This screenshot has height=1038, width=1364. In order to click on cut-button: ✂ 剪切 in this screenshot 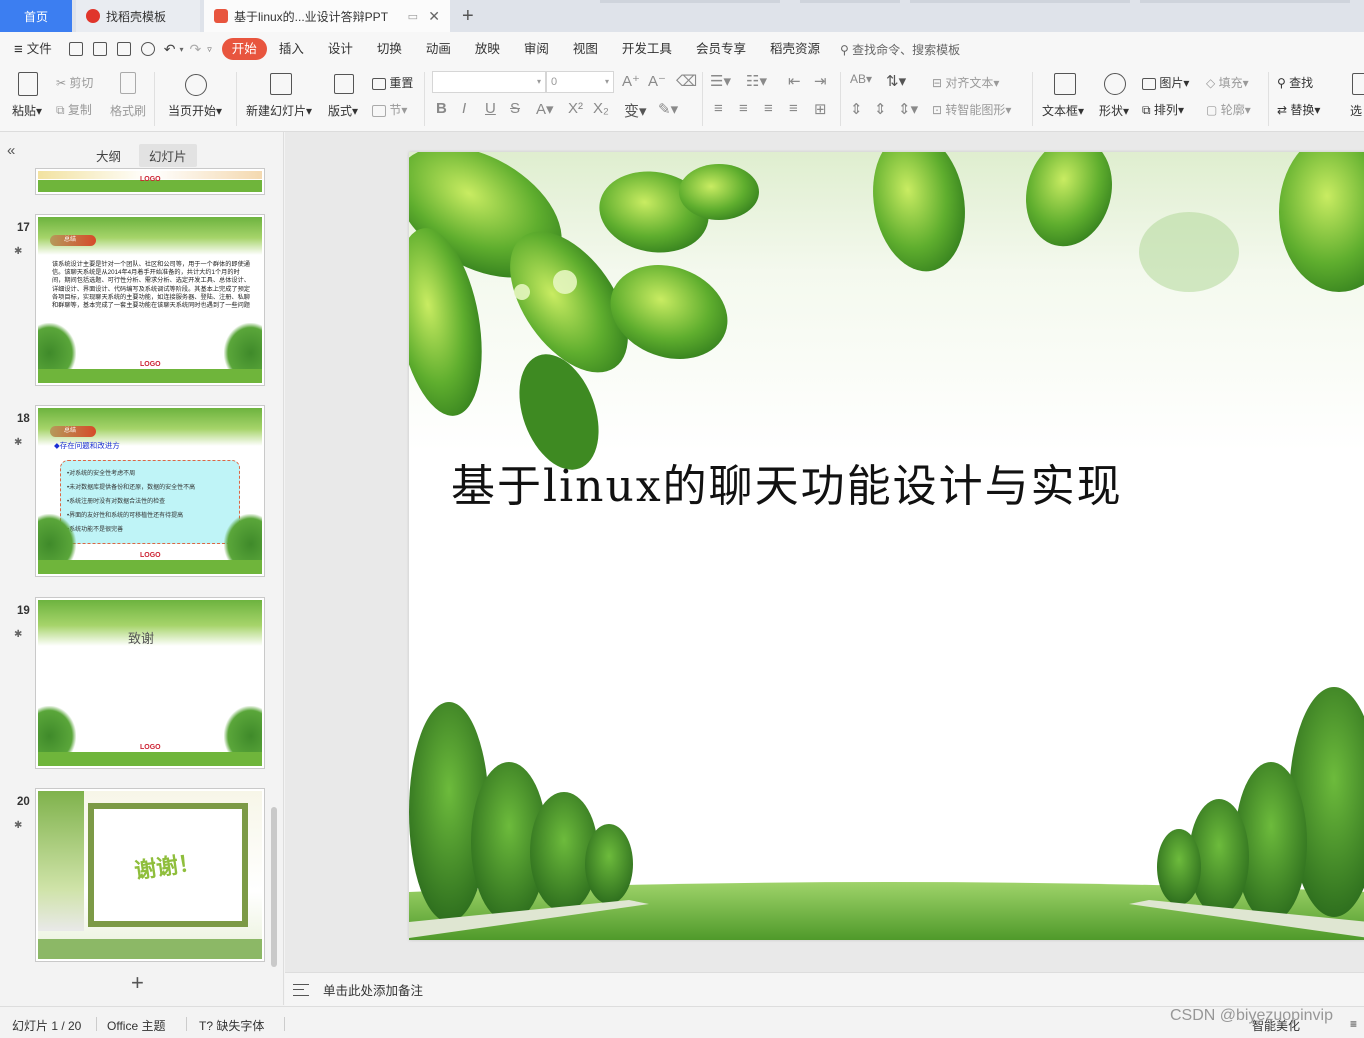, I will do `click(74, 82)`.